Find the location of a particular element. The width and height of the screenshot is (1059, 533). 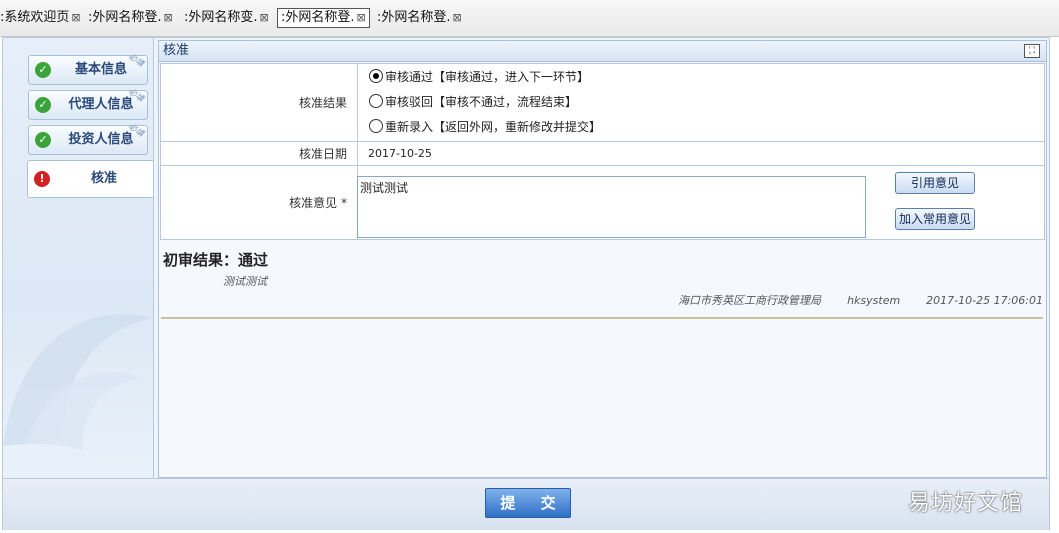

first-review-meta: 海口市秀英区工商行政管理局 hksystem 2017-10-25 17:06:01 is located at coordinates (847, 300).